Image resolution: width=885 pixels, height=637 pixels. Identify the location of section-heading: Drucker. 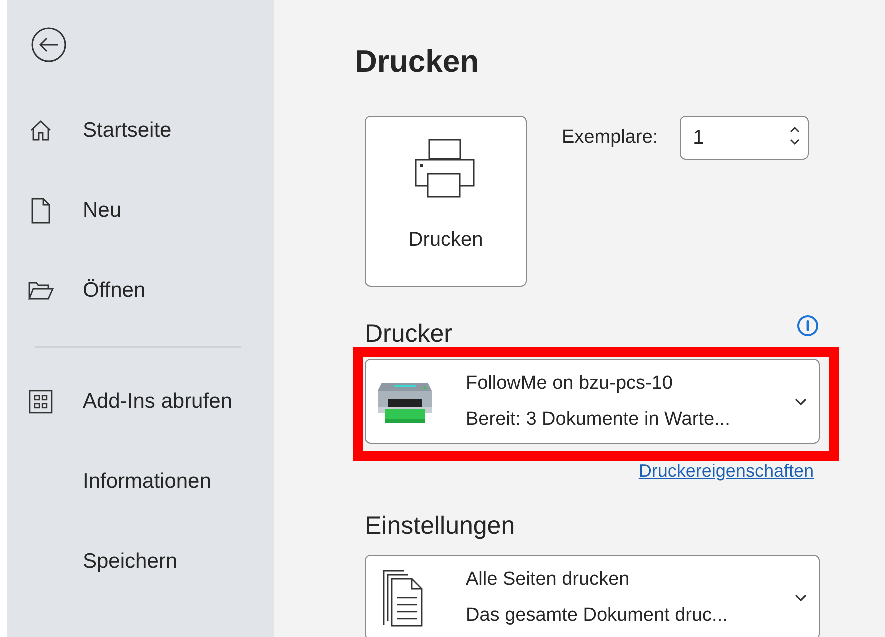
(409, 334).